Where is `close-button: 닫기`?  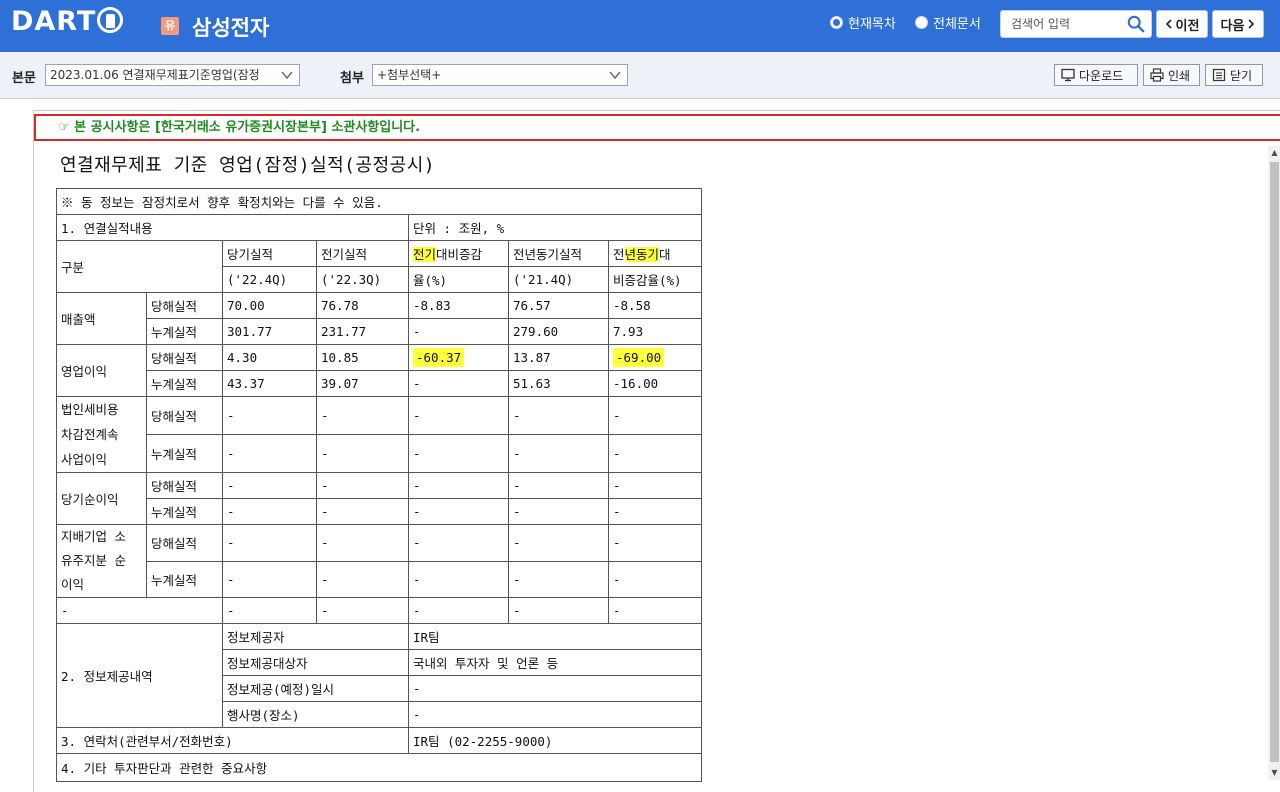 close-button: 닫기 is located at coordinates (1234, 75).